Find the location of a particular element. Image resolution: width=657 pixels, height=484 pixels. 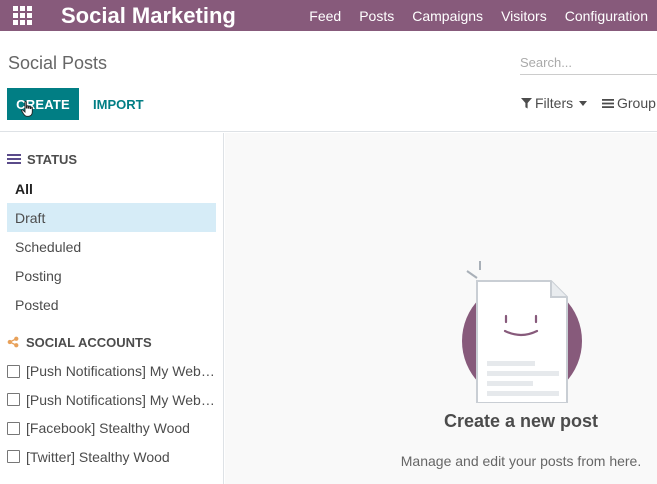

group-by-dropdown: Group is located at coordinates (629, 103).